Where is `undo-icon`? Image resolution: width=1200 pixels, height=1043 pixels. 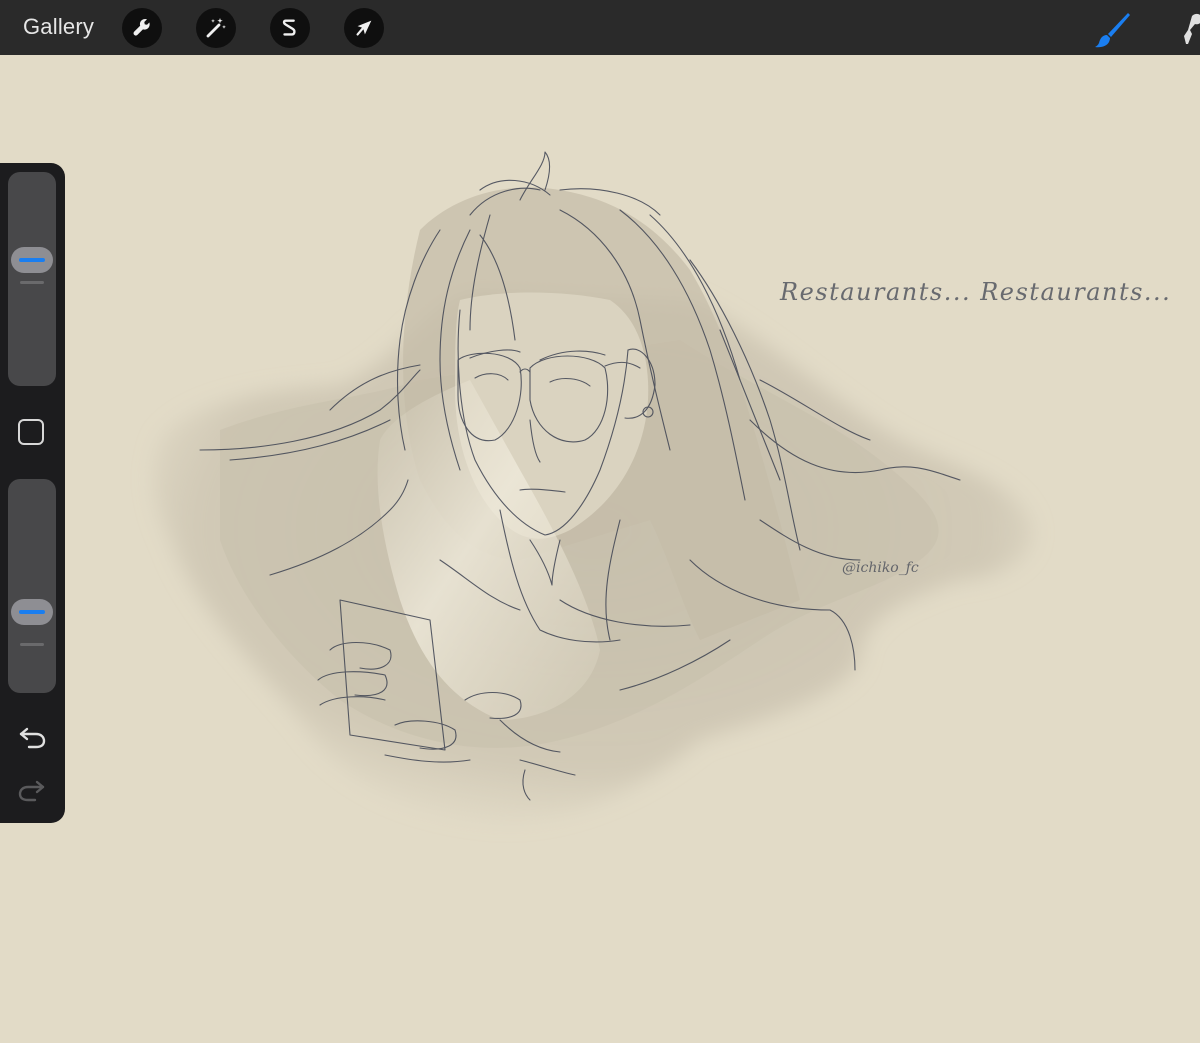 undo-icon is located at coordinates (32, 738).